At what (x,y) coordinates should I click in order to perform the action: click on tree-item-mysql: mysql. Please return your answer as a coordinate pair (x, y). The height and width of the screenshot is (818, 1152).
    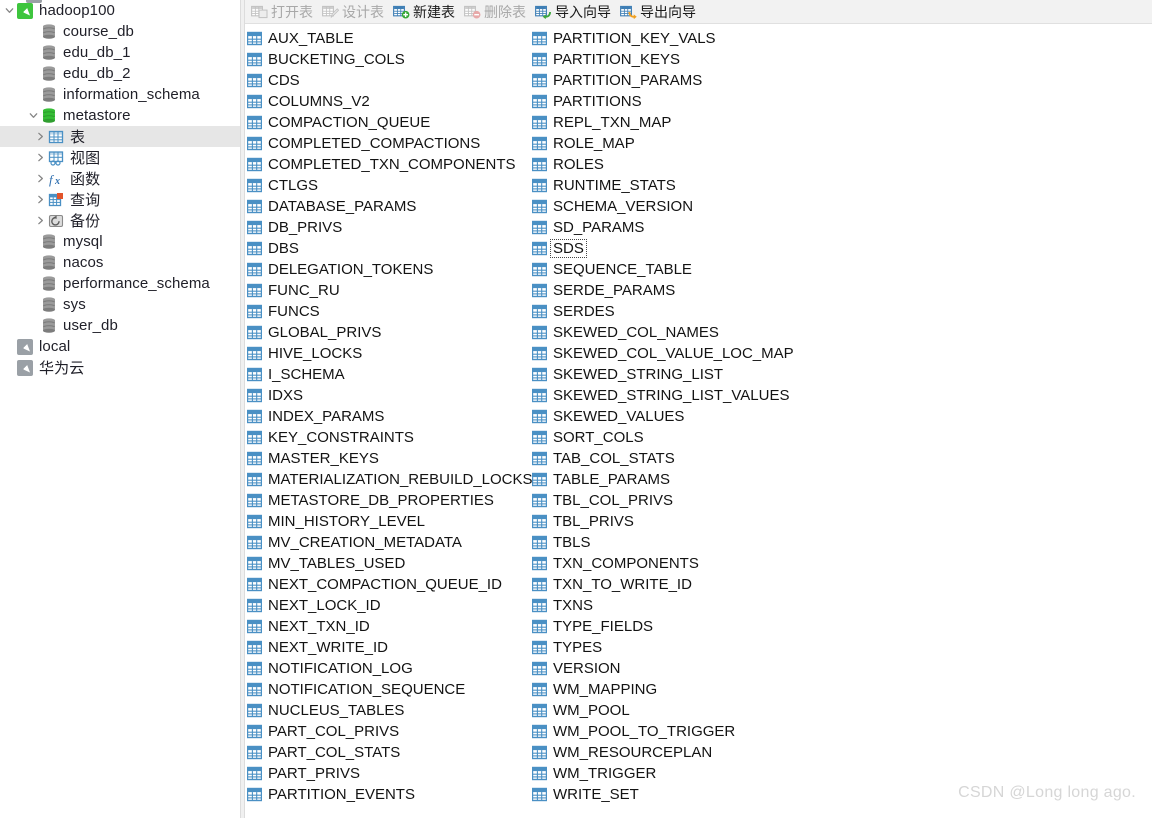
    Looking at the image, I should click on (120, 241).